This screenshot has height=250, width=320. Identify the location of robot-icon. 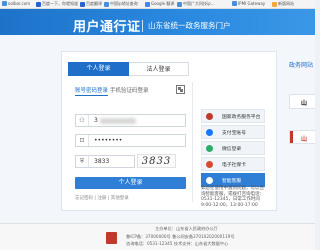
(209, 180).